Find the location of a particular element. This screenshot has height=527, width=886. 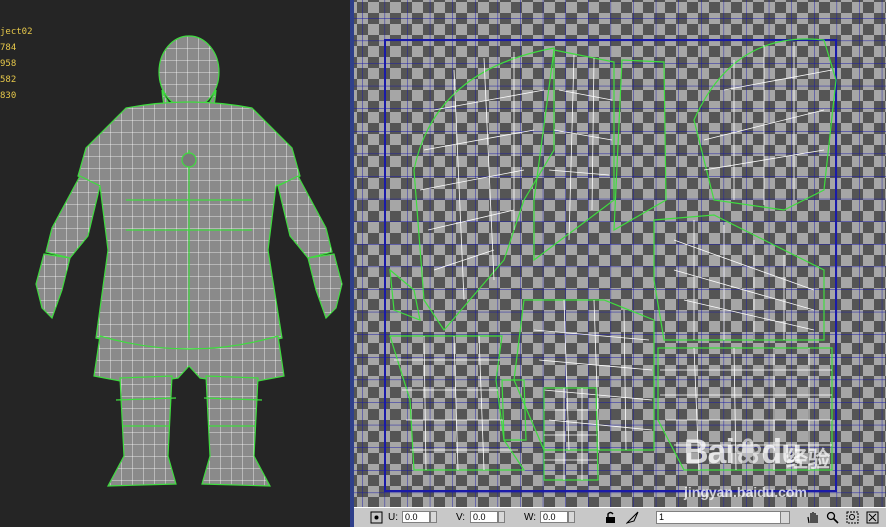

v-label: V: is located at coordinates (461, 517).